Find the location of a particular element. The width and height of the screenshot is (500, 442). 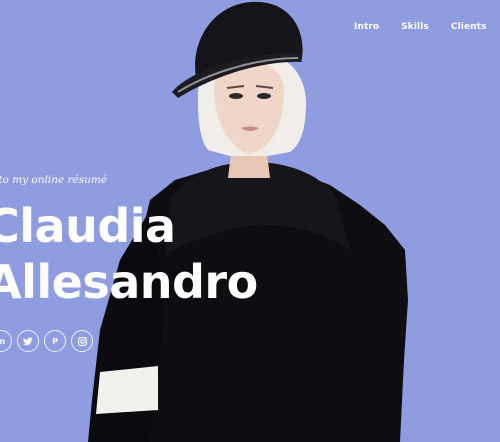

instagram-icon is located at coordinates (82, 341).